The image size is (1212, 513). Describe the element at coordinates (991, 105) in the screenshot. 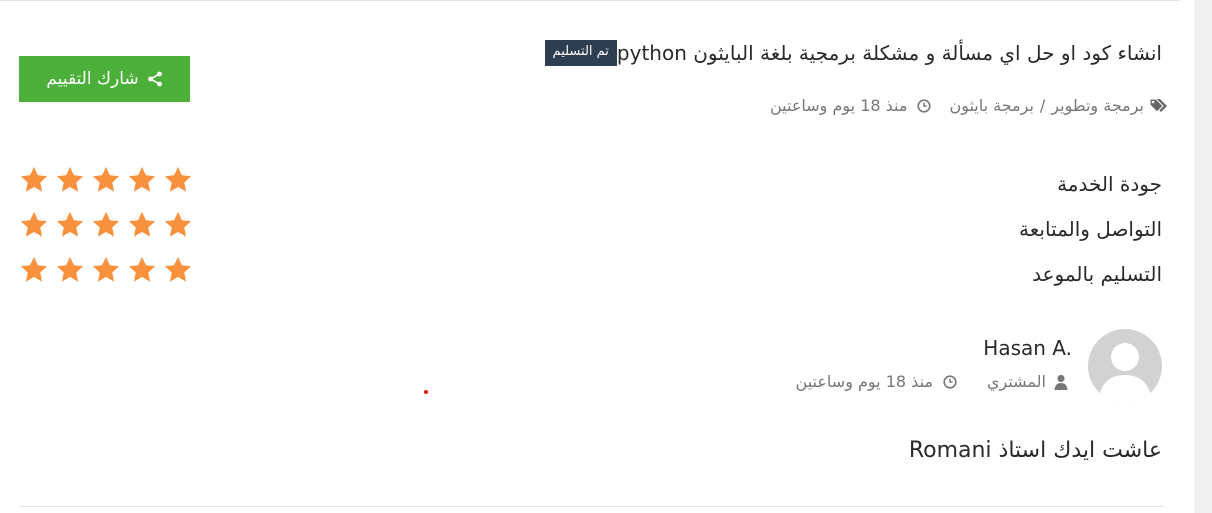

I see `subcategory-link: برمجة بايثون` at that location.